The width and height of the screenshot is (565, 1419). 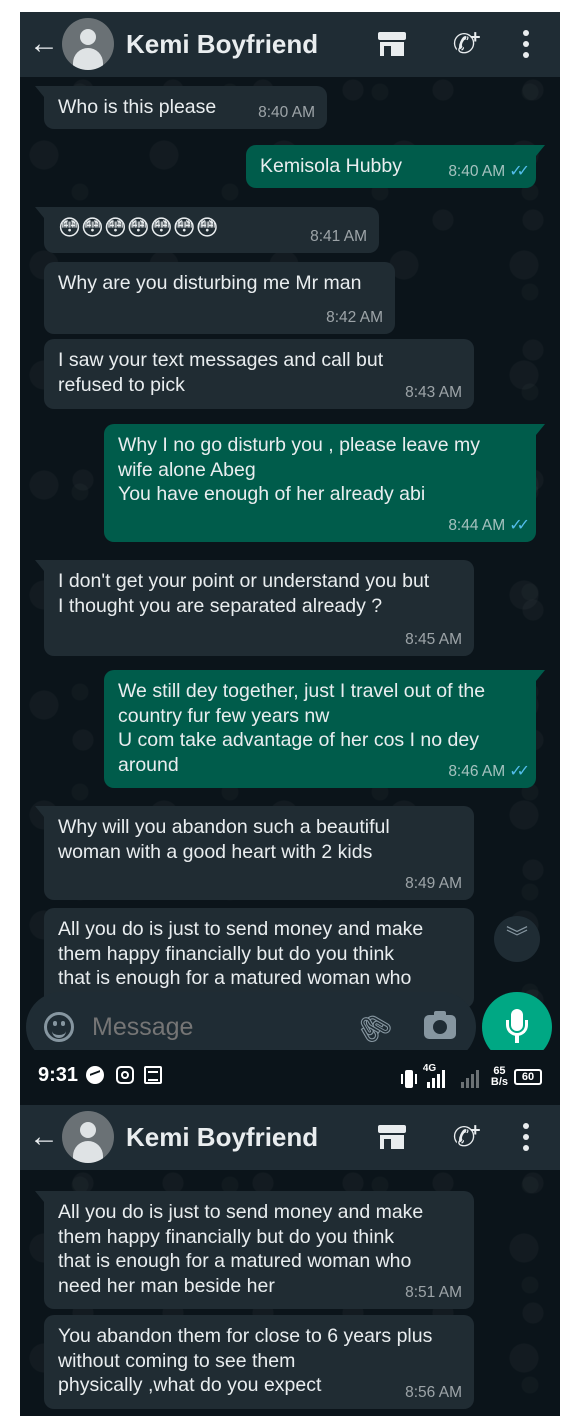 I want to click on signal-icon-secondary, so click(x=471, y=1077).